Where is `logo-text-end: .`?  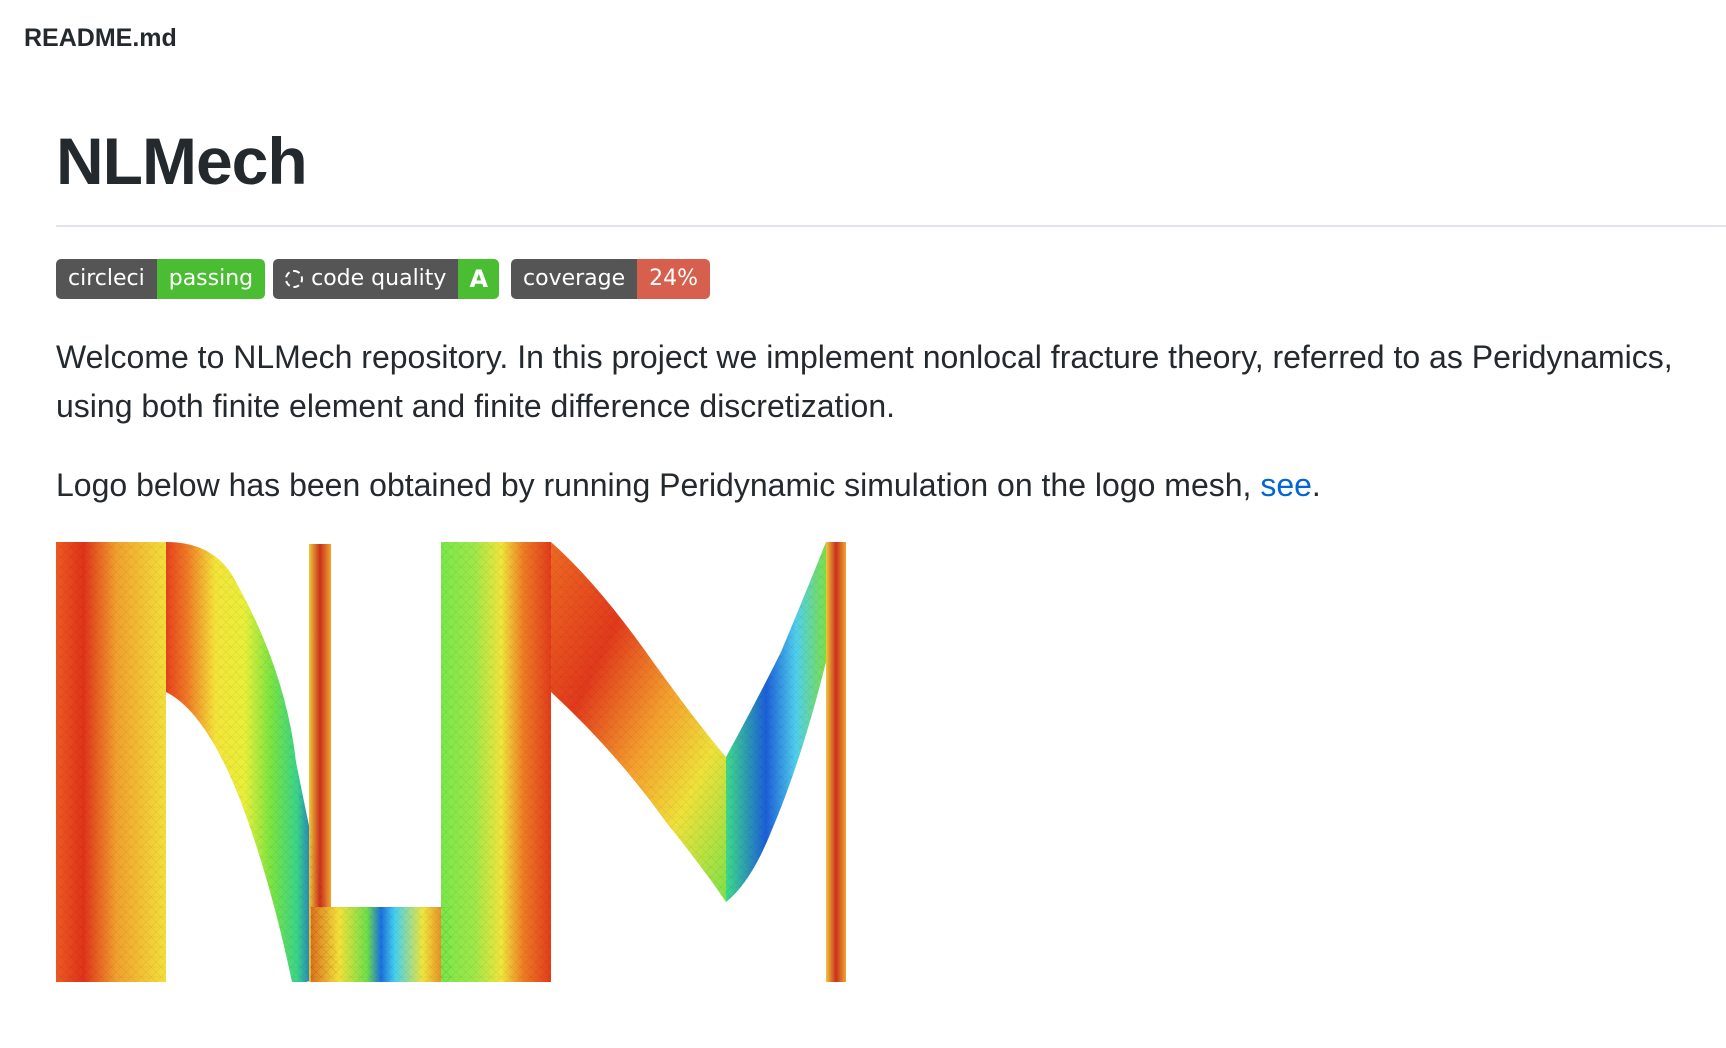
logo-text-end: . is located at coordinates (1316, 484).